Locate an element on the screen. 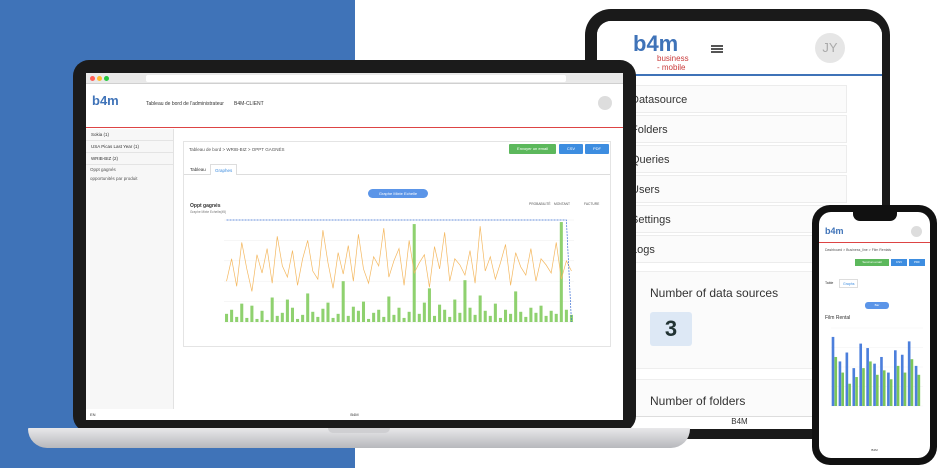 This screenshot has width=938, height=468. view-tabs: Tableau Graphes is located at coordinates (397, 168).